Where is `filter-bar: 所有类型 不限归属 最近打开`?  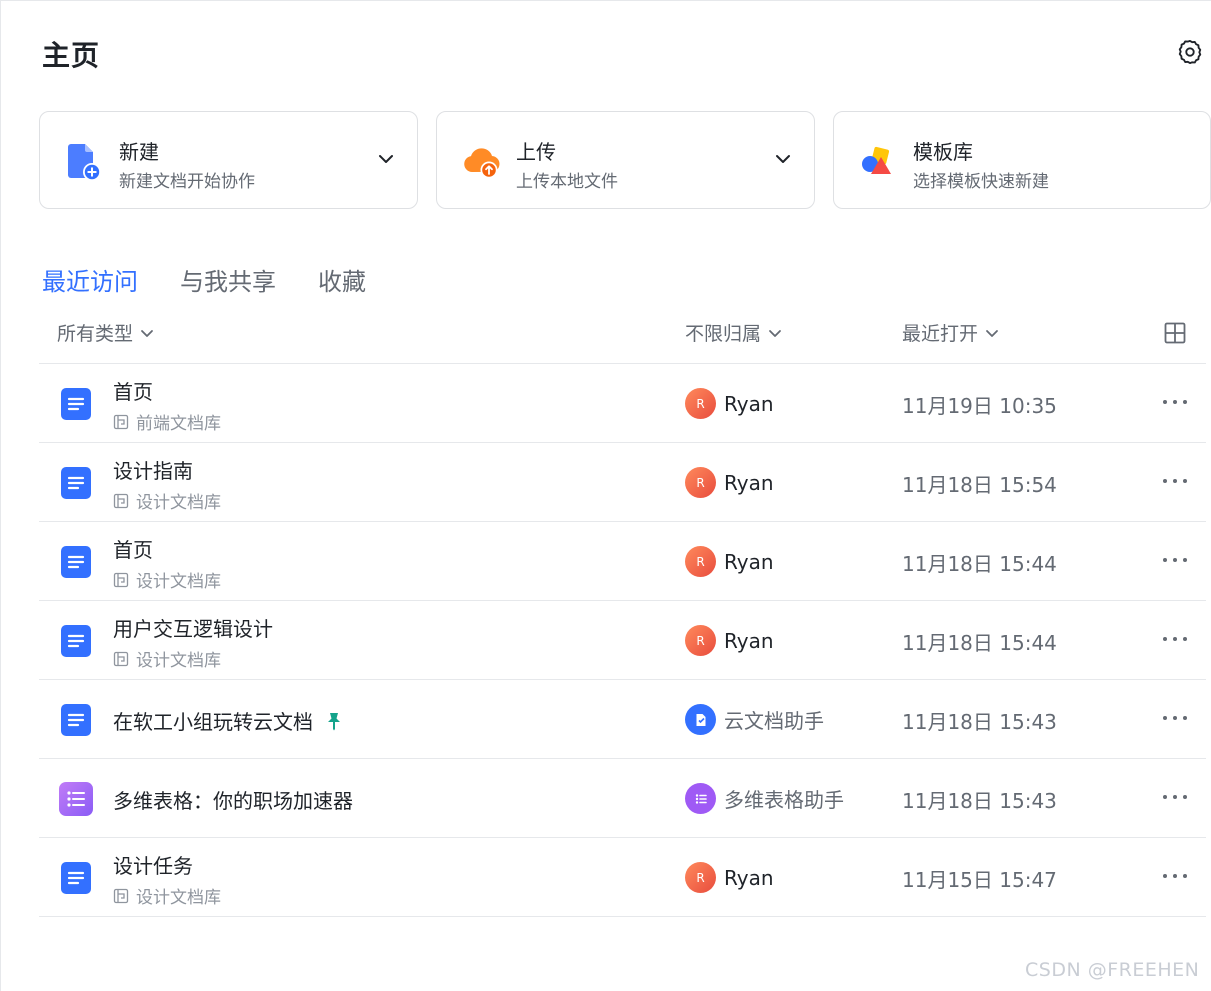
filter-bar: 所有类型 不限归属 最近打开 is located at coordinates (606, 334).